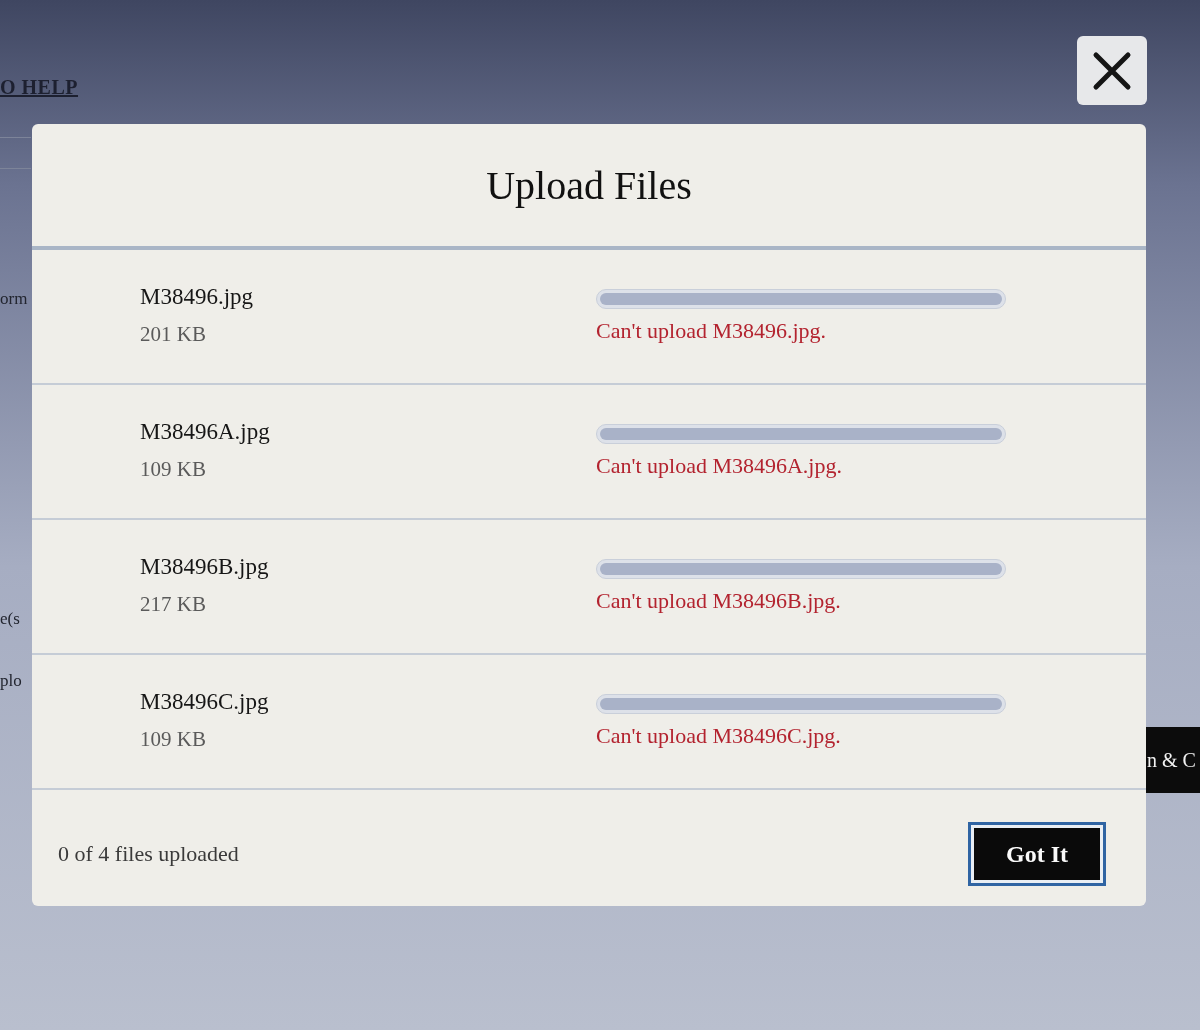  What do you see at coordinates (711, 331) in the screenshot?
I see `error-message: Can't upload M38496.jpg.` at bounding box center [711, 331].